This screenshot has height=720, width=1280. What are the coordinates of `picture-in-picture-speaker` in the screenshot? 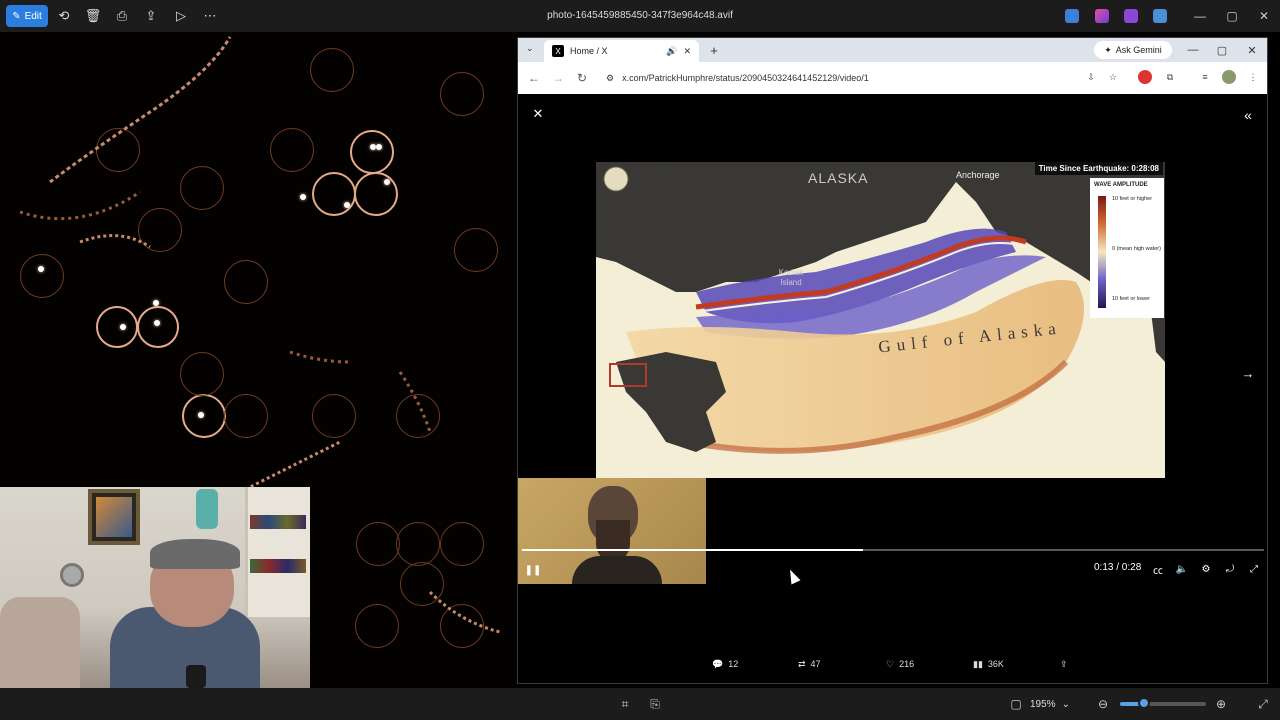 It's located at (612, 531).